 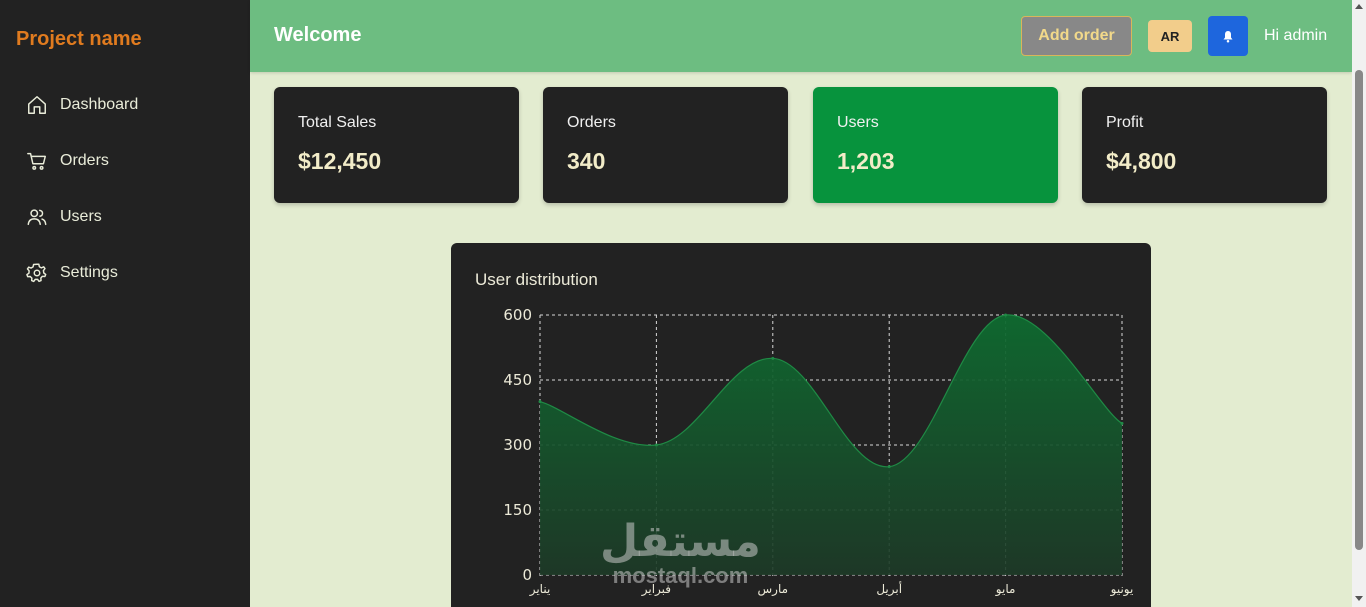 I want to click on stat-value: 340, so click(x=586, y=161).